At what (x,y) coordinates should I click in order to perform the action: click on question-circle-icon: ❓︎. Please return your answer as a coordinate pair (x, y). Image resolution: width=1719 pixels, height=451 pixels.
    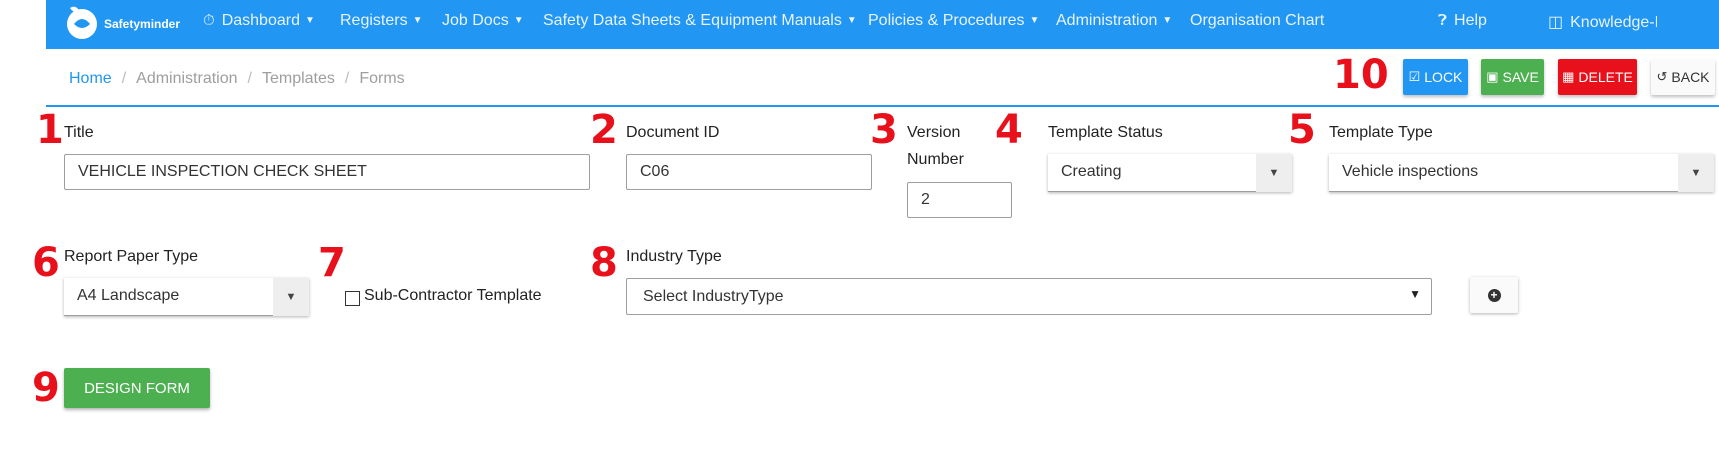
    Looking at the image, I should click on (1443, 20).